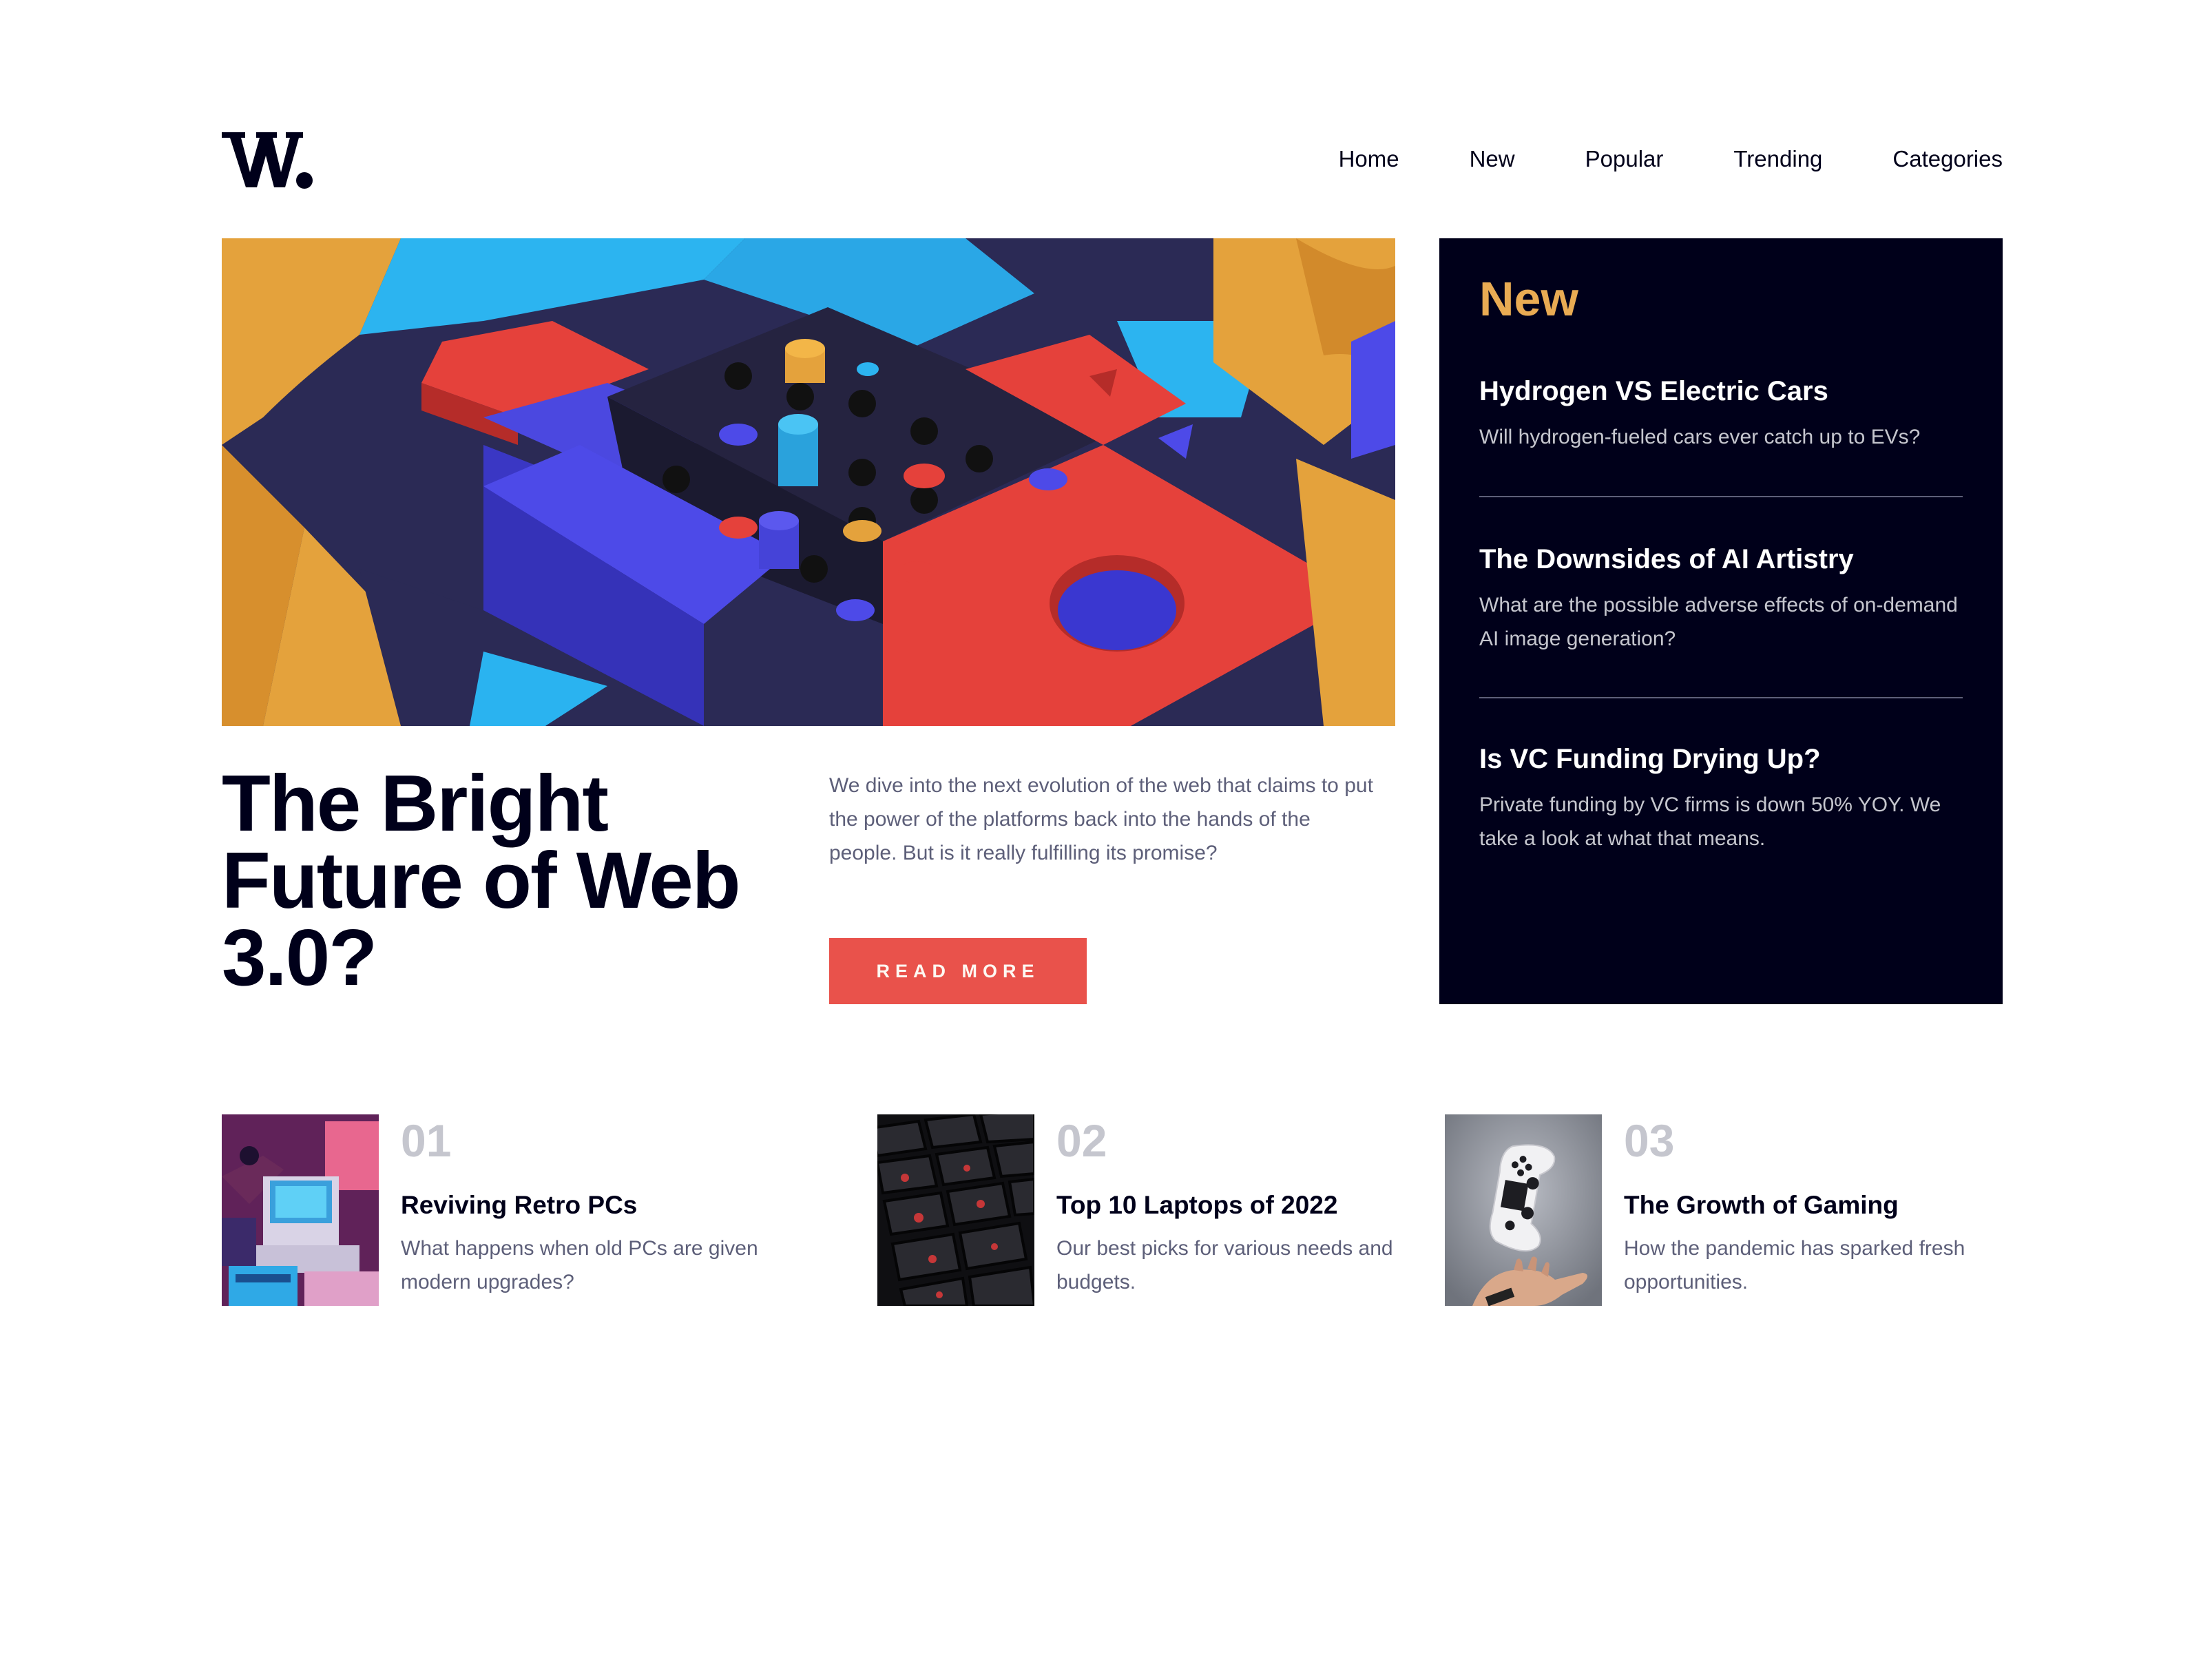 The width and height of the screenshot is (2212, 1653). What do you see at coordinates (426, 1140) in the screenshot?
I see `card-number: 01` at bounding box center [426, 1140].